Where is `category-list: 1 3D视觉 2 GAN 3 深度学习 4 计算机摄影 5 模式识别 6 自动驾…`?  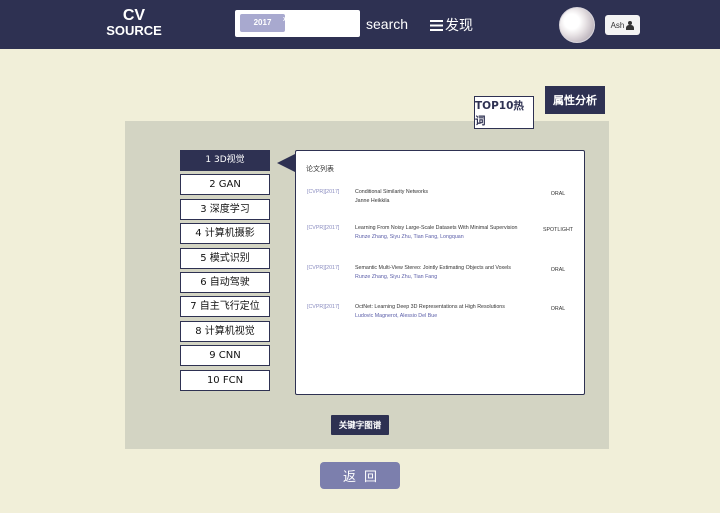
category-list: 1 3D视觉 2 GAN 3 深度学习 4 计算机摄影 5 模式识别 6 自动驾… is located at coordinates (225, 272).